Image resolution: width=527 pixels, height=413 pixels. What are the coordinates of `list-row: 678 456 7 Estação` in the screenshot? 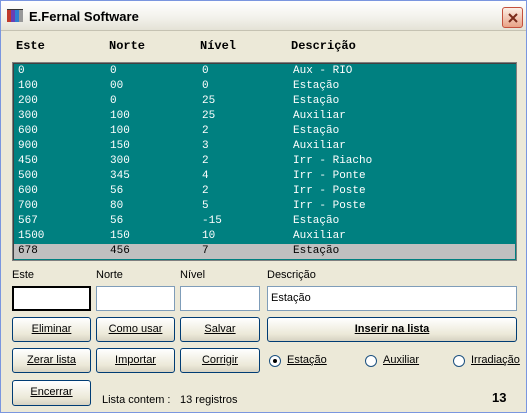 It's located at (264, 251).